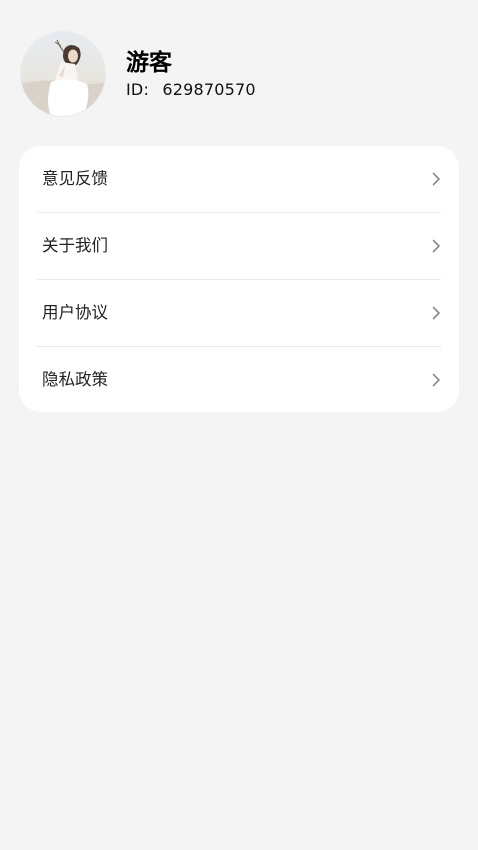  I want to click on menu-item-privacy-policy: 隐私政策, so click(239, 380).